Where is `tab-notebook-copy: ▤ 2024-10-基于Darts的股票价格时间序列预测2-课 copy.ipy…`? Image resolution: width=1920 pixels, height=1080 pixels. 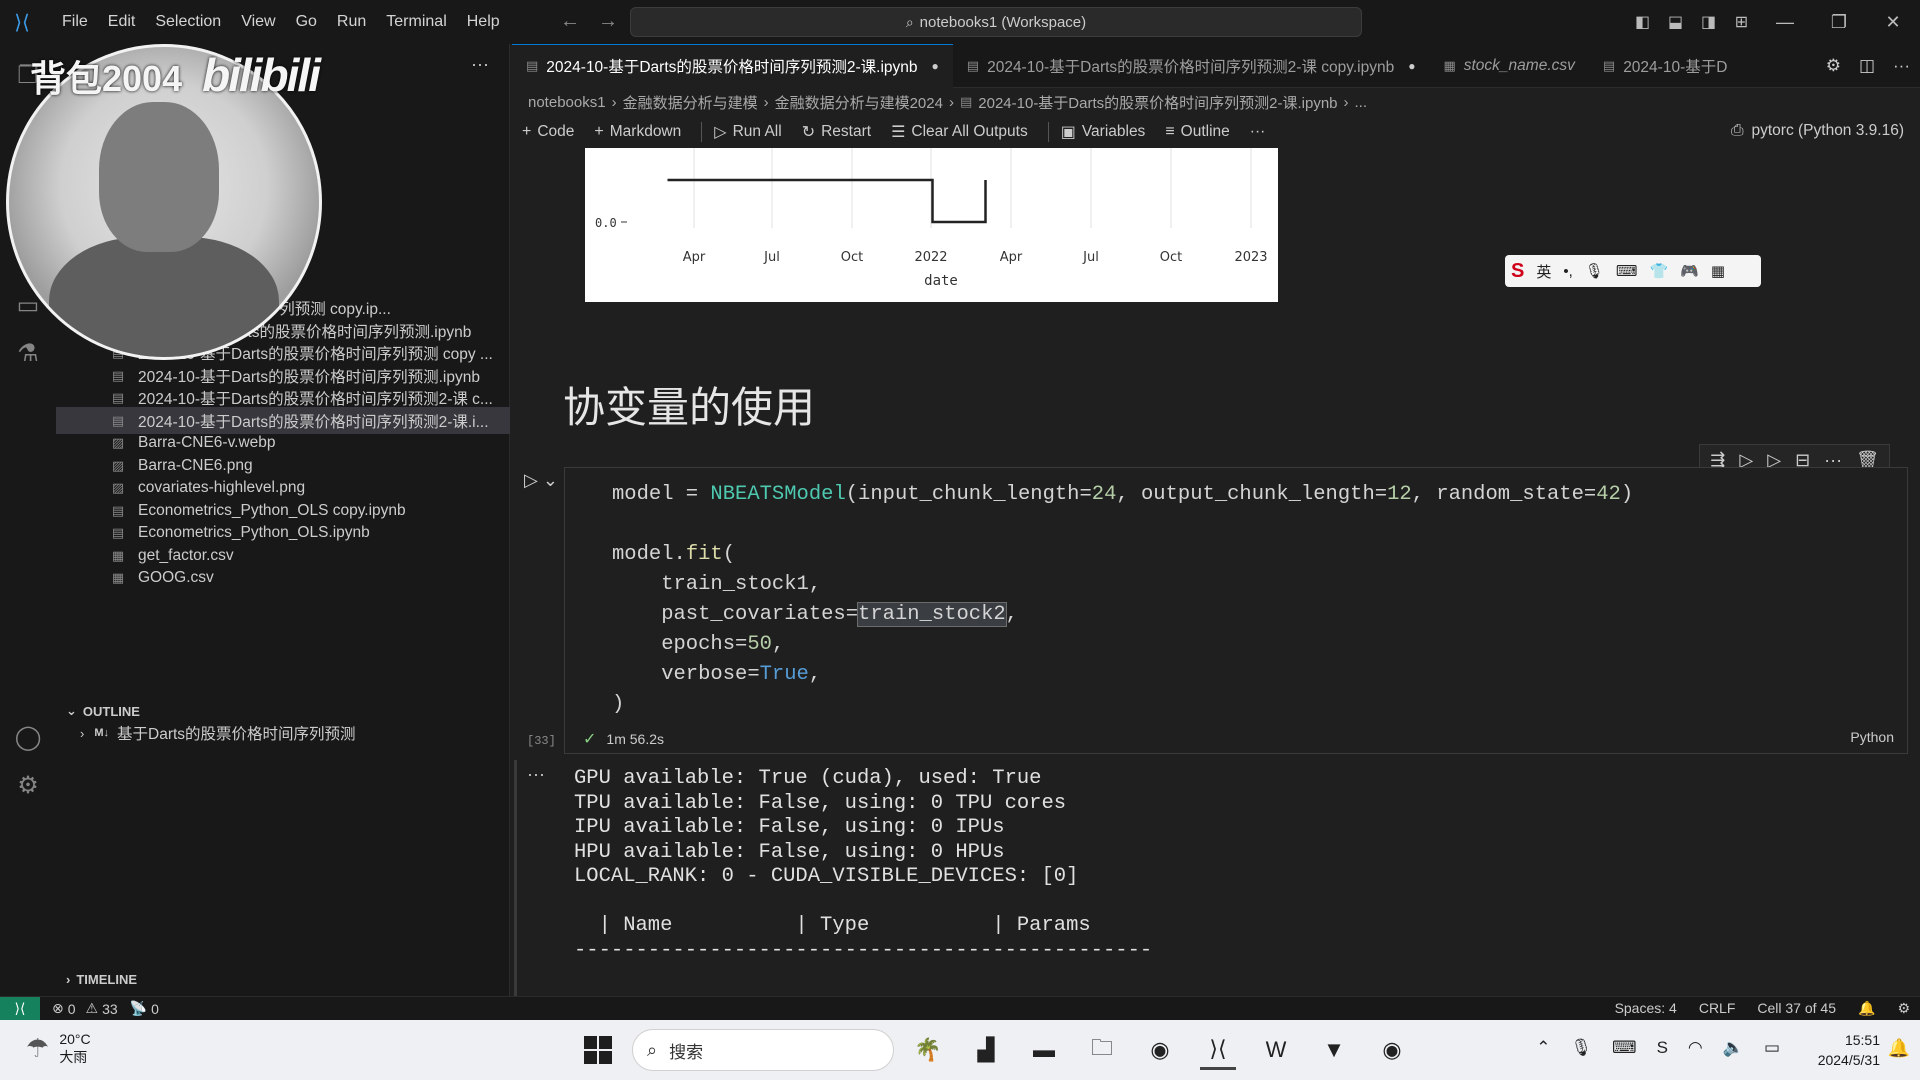
tab-notebook-copy: ▤ 2024-10-基于Darts的股票价格时间序列预测2-课 copy.ipy… is located at coordinates (1191, 66).